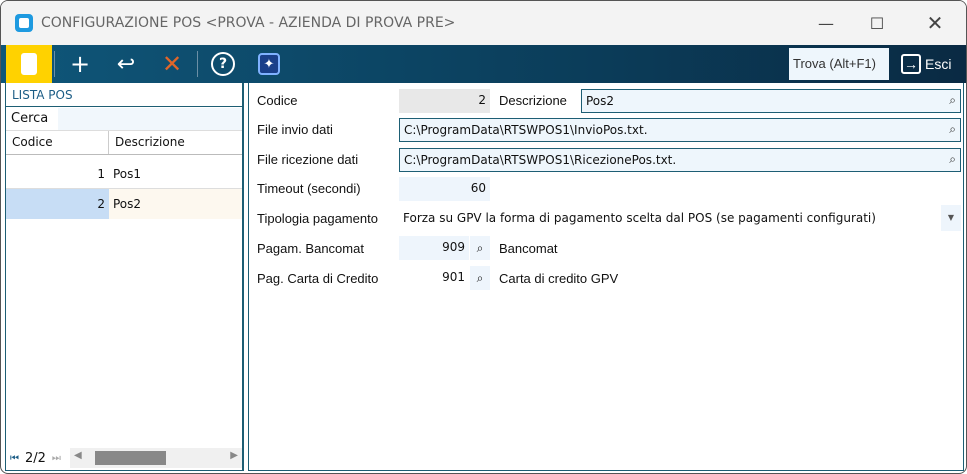 This screenshot has height=474, width=967. Describe the element at coordinates (234, 455) in the screenshot. I see `scroll-right-icon: ▶` at that location.